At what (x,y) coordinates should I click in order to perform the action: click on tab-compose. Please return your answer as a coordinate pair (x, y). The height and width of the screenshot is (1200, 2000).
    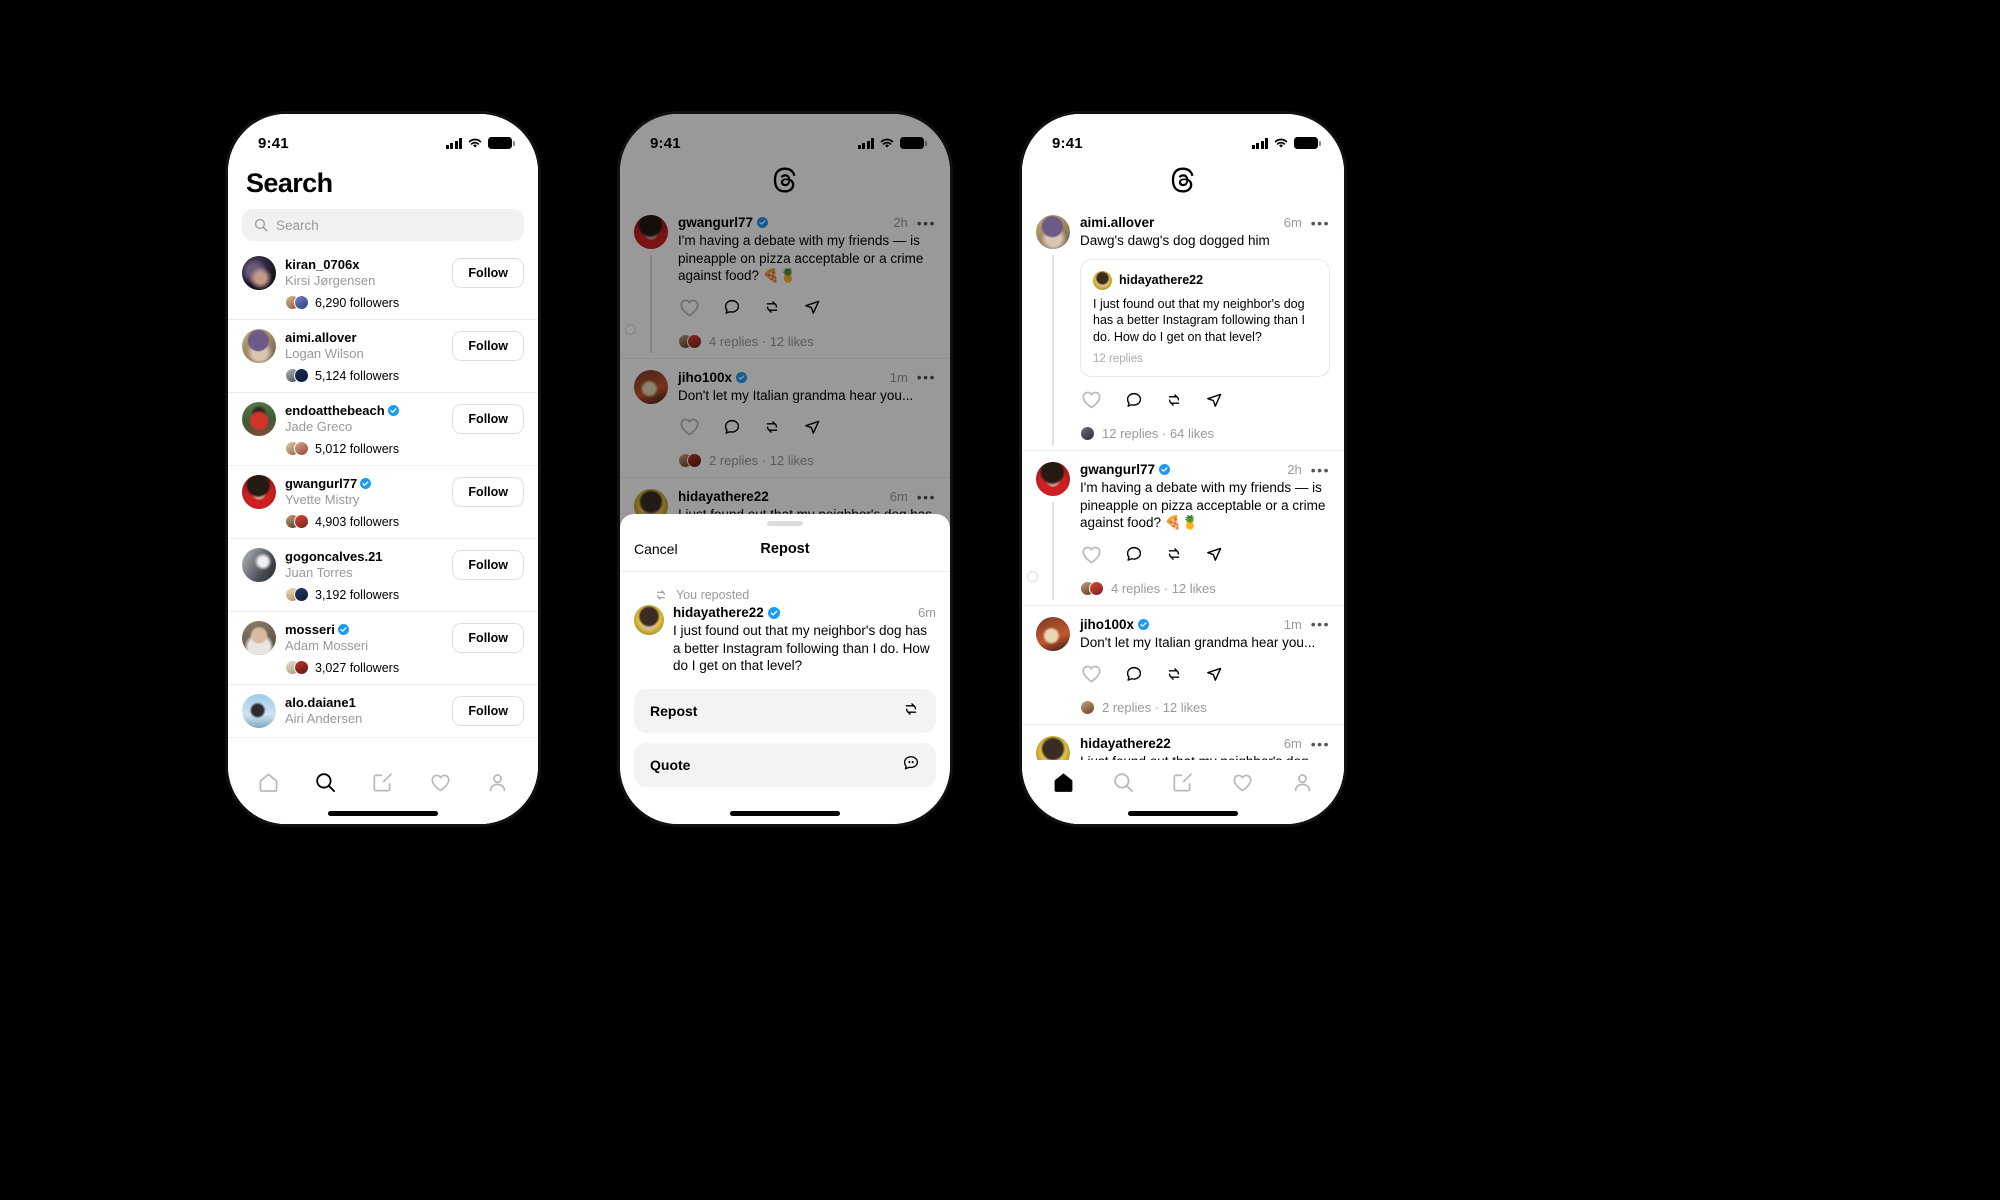
    Looking at the image, I should click on (382, 785).